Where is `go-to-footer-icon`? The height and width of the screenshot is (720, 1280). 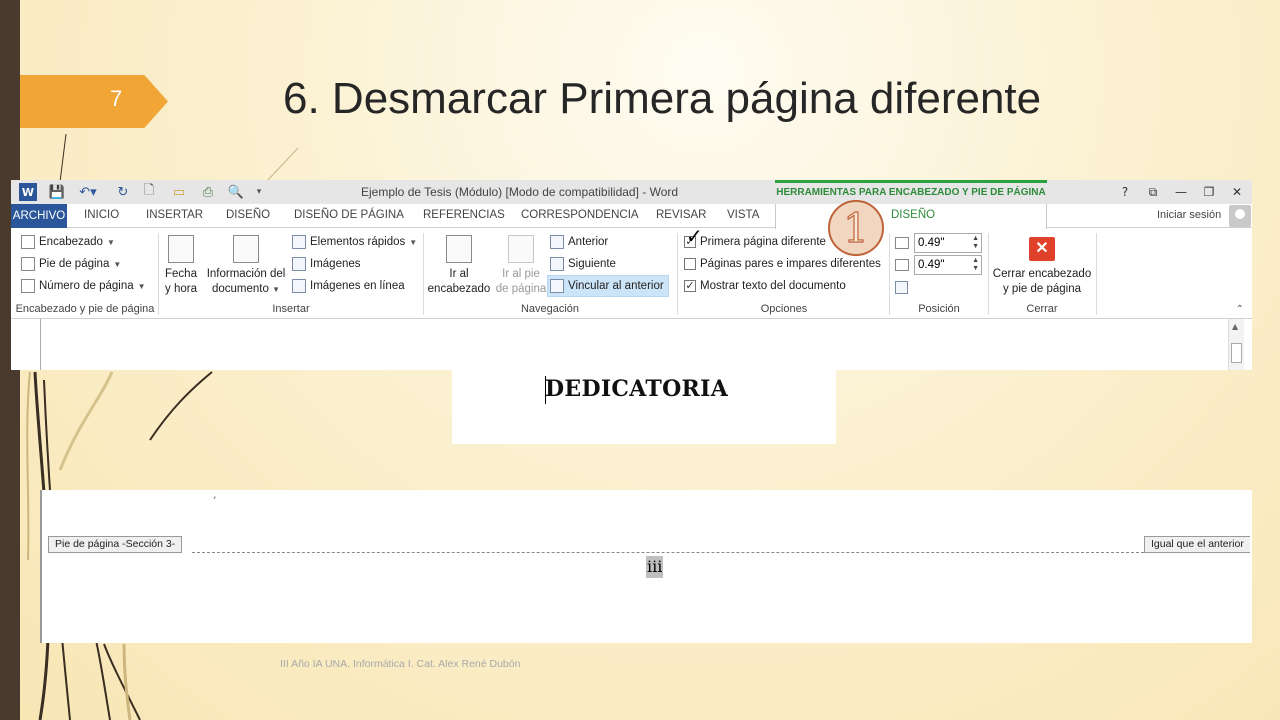
go-to-footer-icon is located at coordinates (521, 249).